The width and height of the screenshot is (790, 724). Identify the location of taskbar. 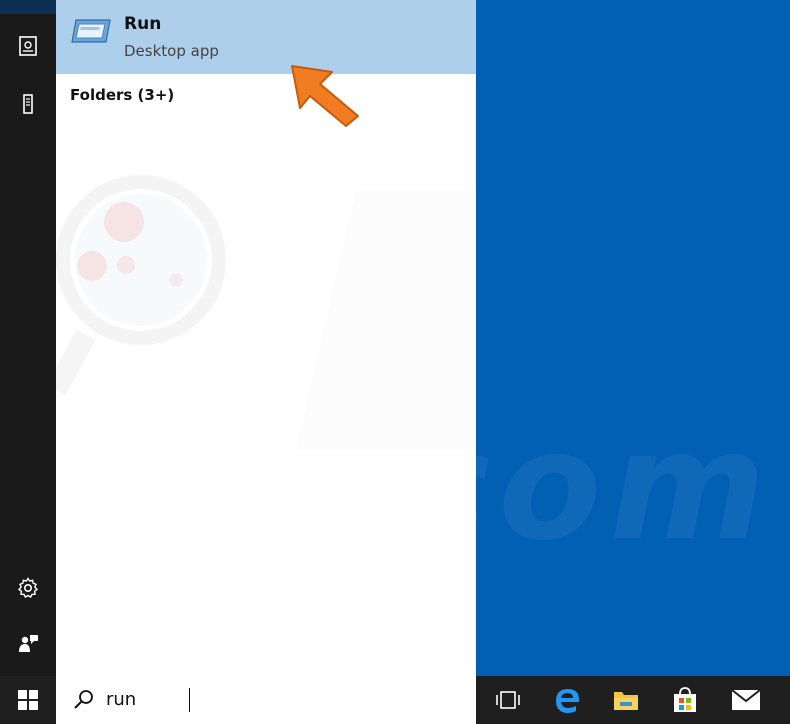
(395, 700).